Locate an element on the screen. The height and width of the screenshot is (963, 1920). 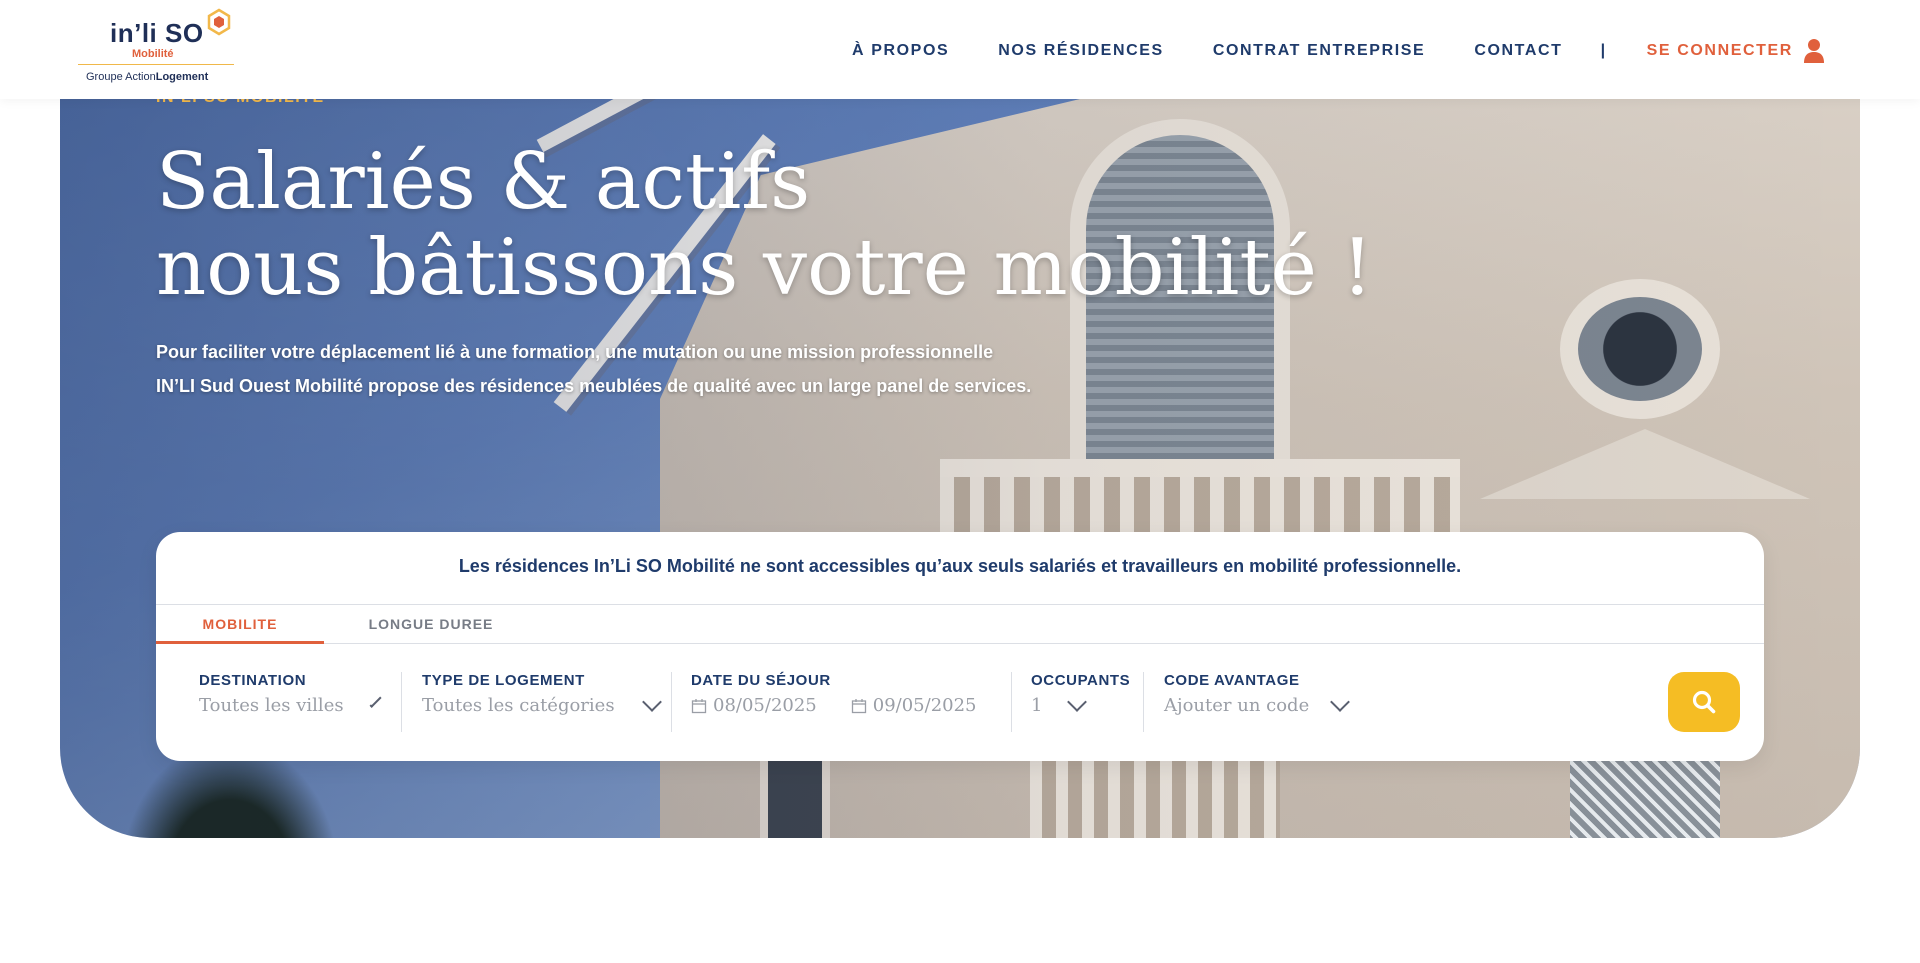
logo-mark-icon is located at coordinates (219, 22).